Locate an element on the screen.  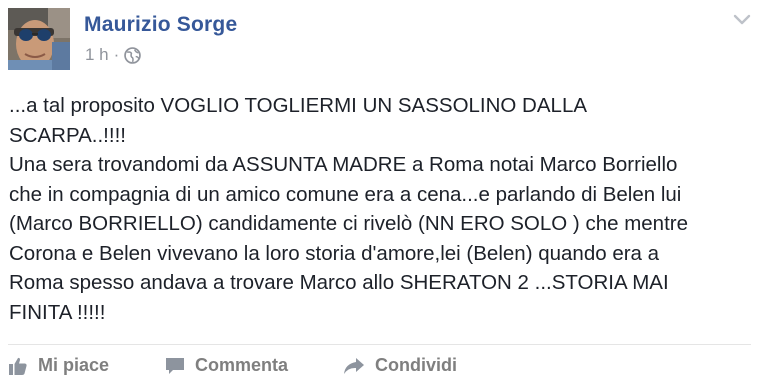
share-button: Condividi is located at coordinates (400, 365).